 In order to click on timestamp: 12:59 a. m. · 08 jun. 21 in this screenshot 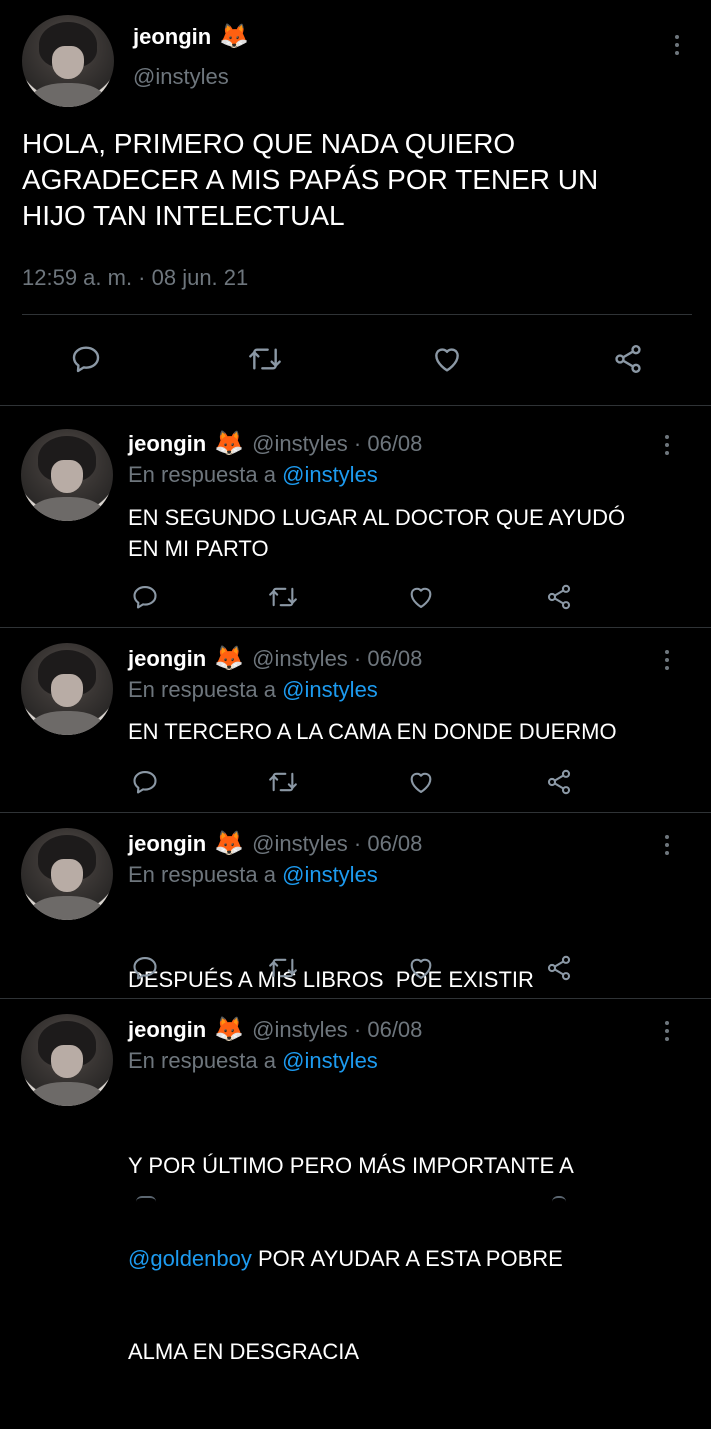, I will do `click(135, 278)`.